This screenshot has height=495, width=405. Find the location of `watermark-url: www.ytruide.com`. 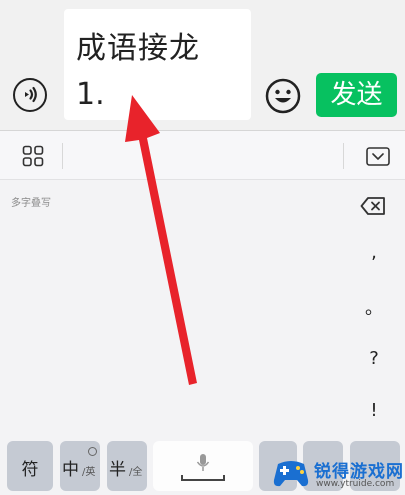

watermark-url: www.ytruide.com is located at coordinates (355, 484).